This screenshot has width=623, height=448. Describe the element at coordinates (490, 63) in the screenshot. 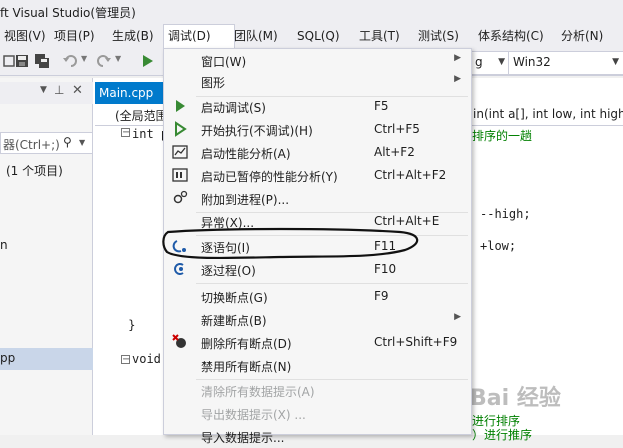

I see `config-combo: g ▼` at that location.